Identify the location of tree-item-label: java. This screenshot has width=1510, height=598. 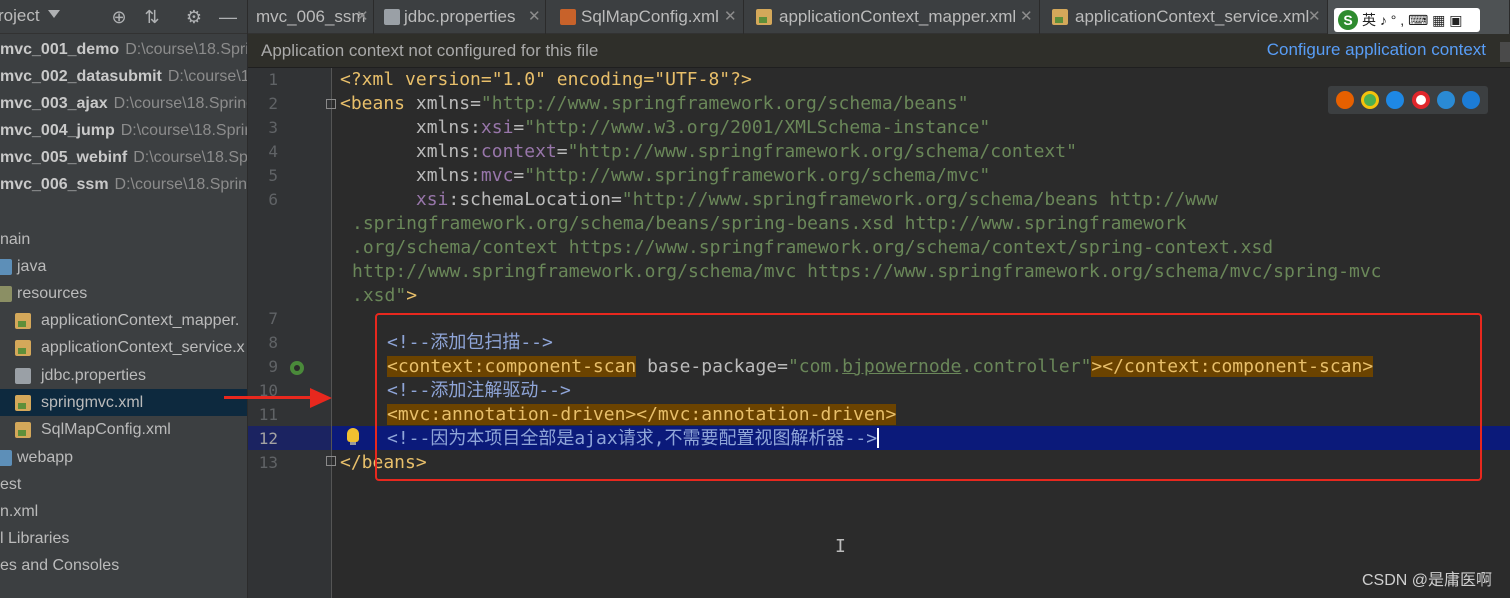
(32, 266).